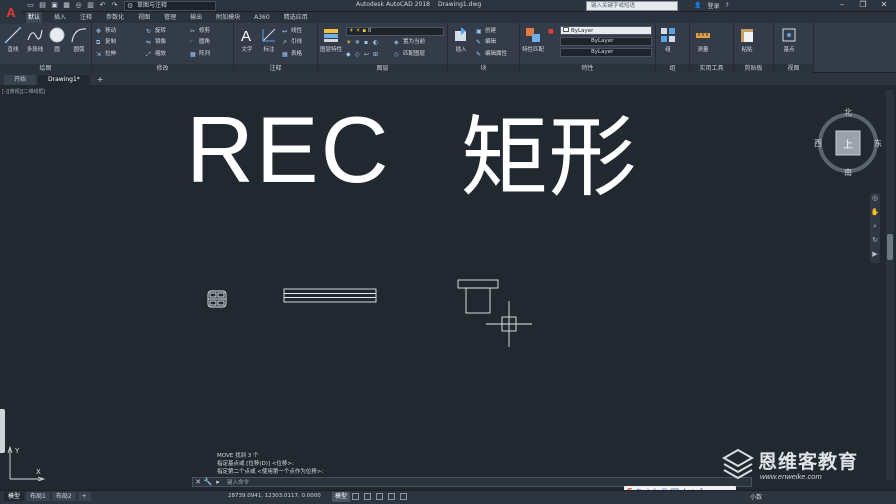  What do you see at coordinates (875, 254) in the screenshot?
I see `showmotion-icon: ▶` at bounding box center [875, 254].